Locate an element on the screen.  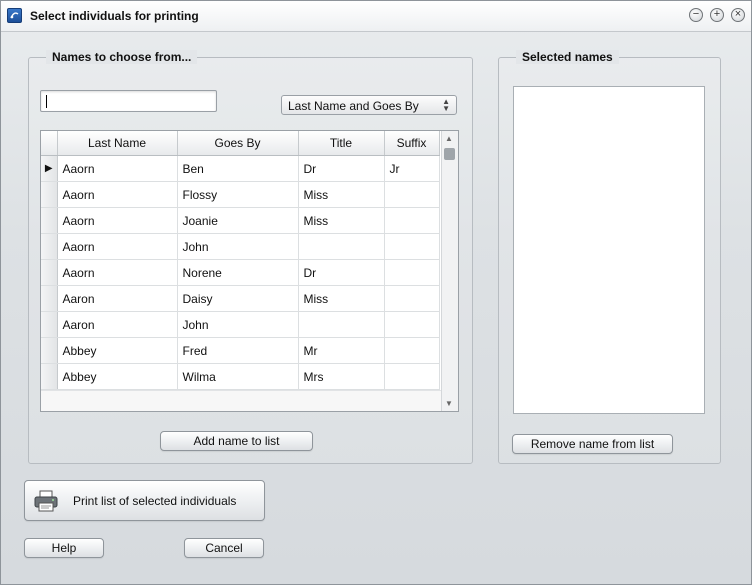
goes-by-cell: Fred is located at coordinates (238, 350).